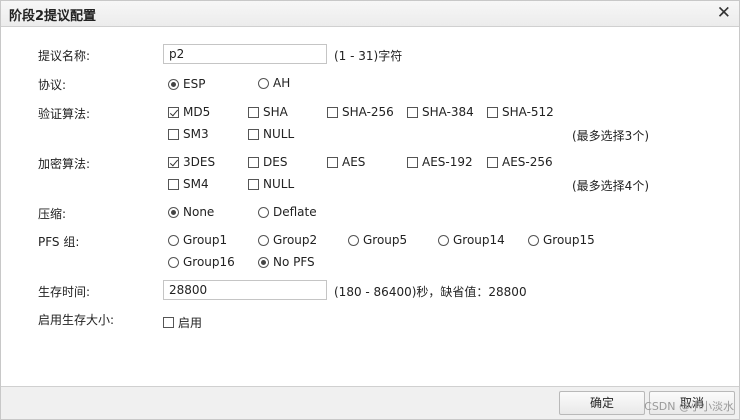 This screenshot has height=420, width=740. I want to click on encrypt-option-3des: 3DES, so click(191, 162).